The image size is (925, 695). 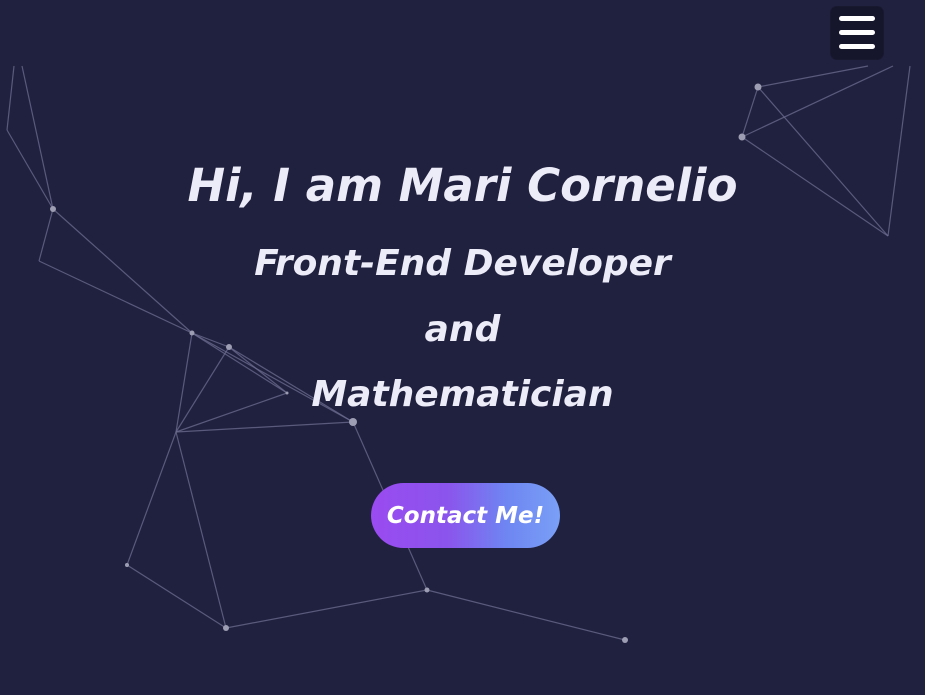 I want to click on role-front-end-developer: Front-End Developer, so click(x=462, y=263).